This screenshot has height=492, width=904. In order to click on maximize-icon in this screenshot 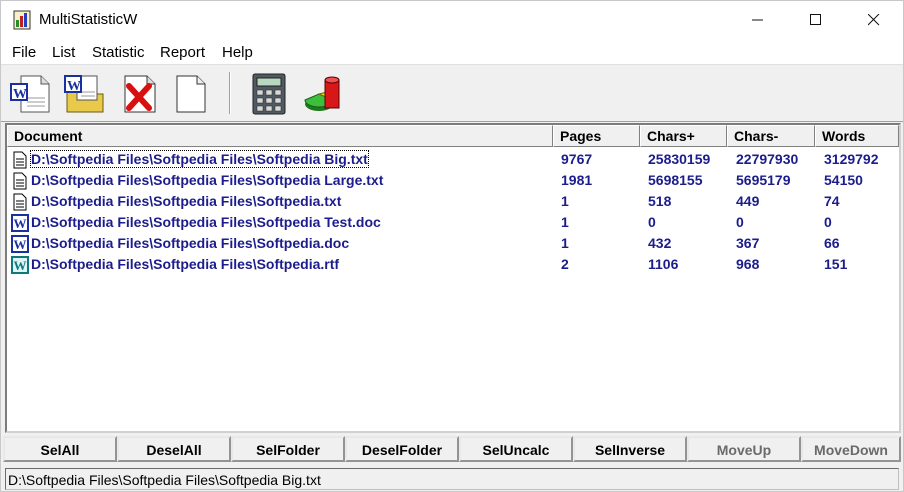, I will do `click(815, 19)`.